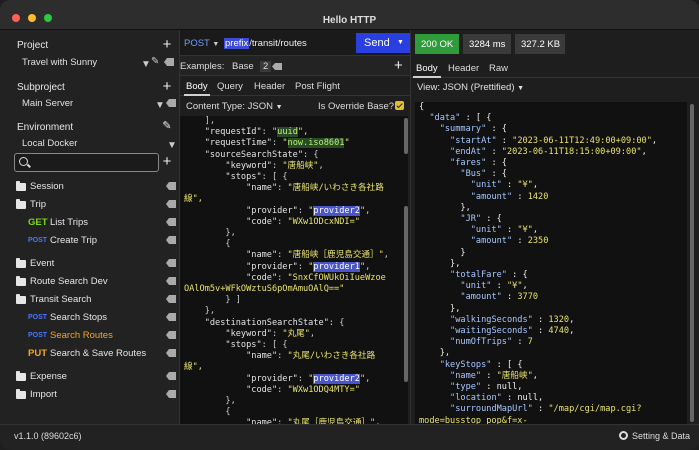 The width and height of the screenshot is (699, 450). What do you see at coordinates (103, 337) in the screenshot?
I see `request-search-routes: POST Search Routes` at bounding box center [103, 337].